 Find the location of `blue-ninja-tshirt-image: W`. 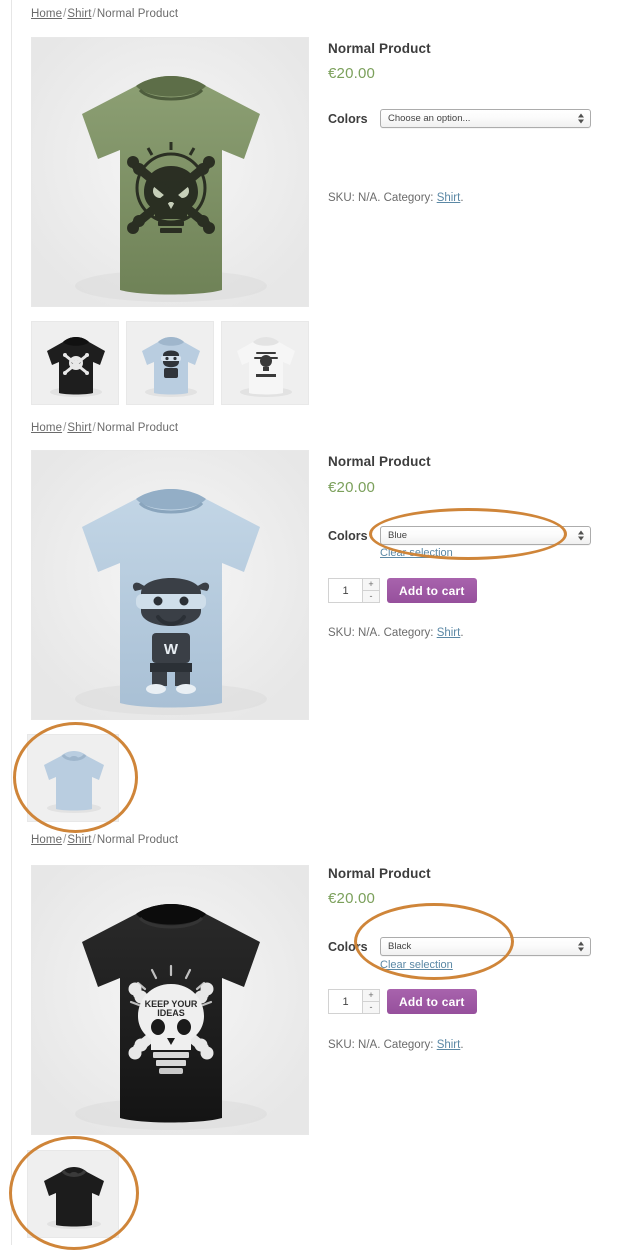

blue-ninja-tshirt-image: W is located at coordinates (170, 585).